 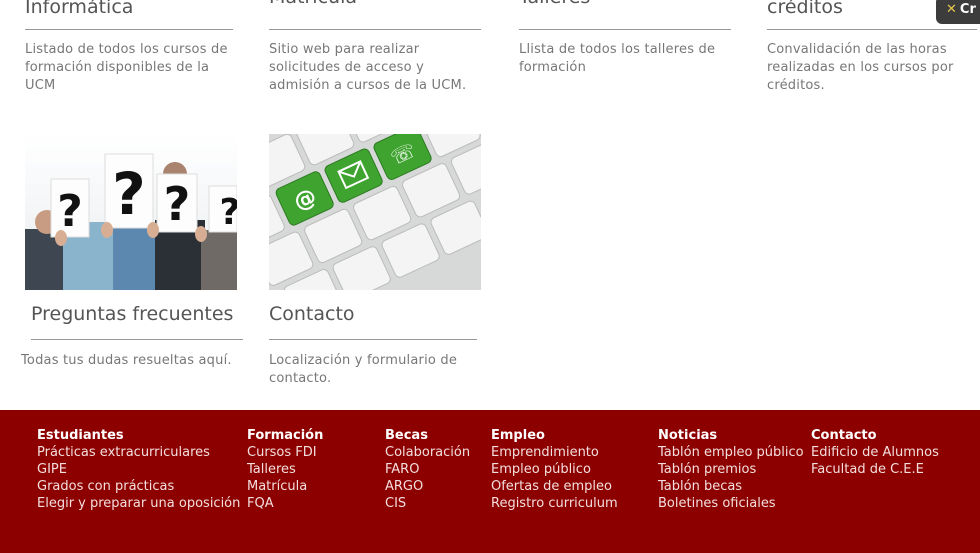 I want to click on footer-link: Empleo público, so click(x=554, y=469).